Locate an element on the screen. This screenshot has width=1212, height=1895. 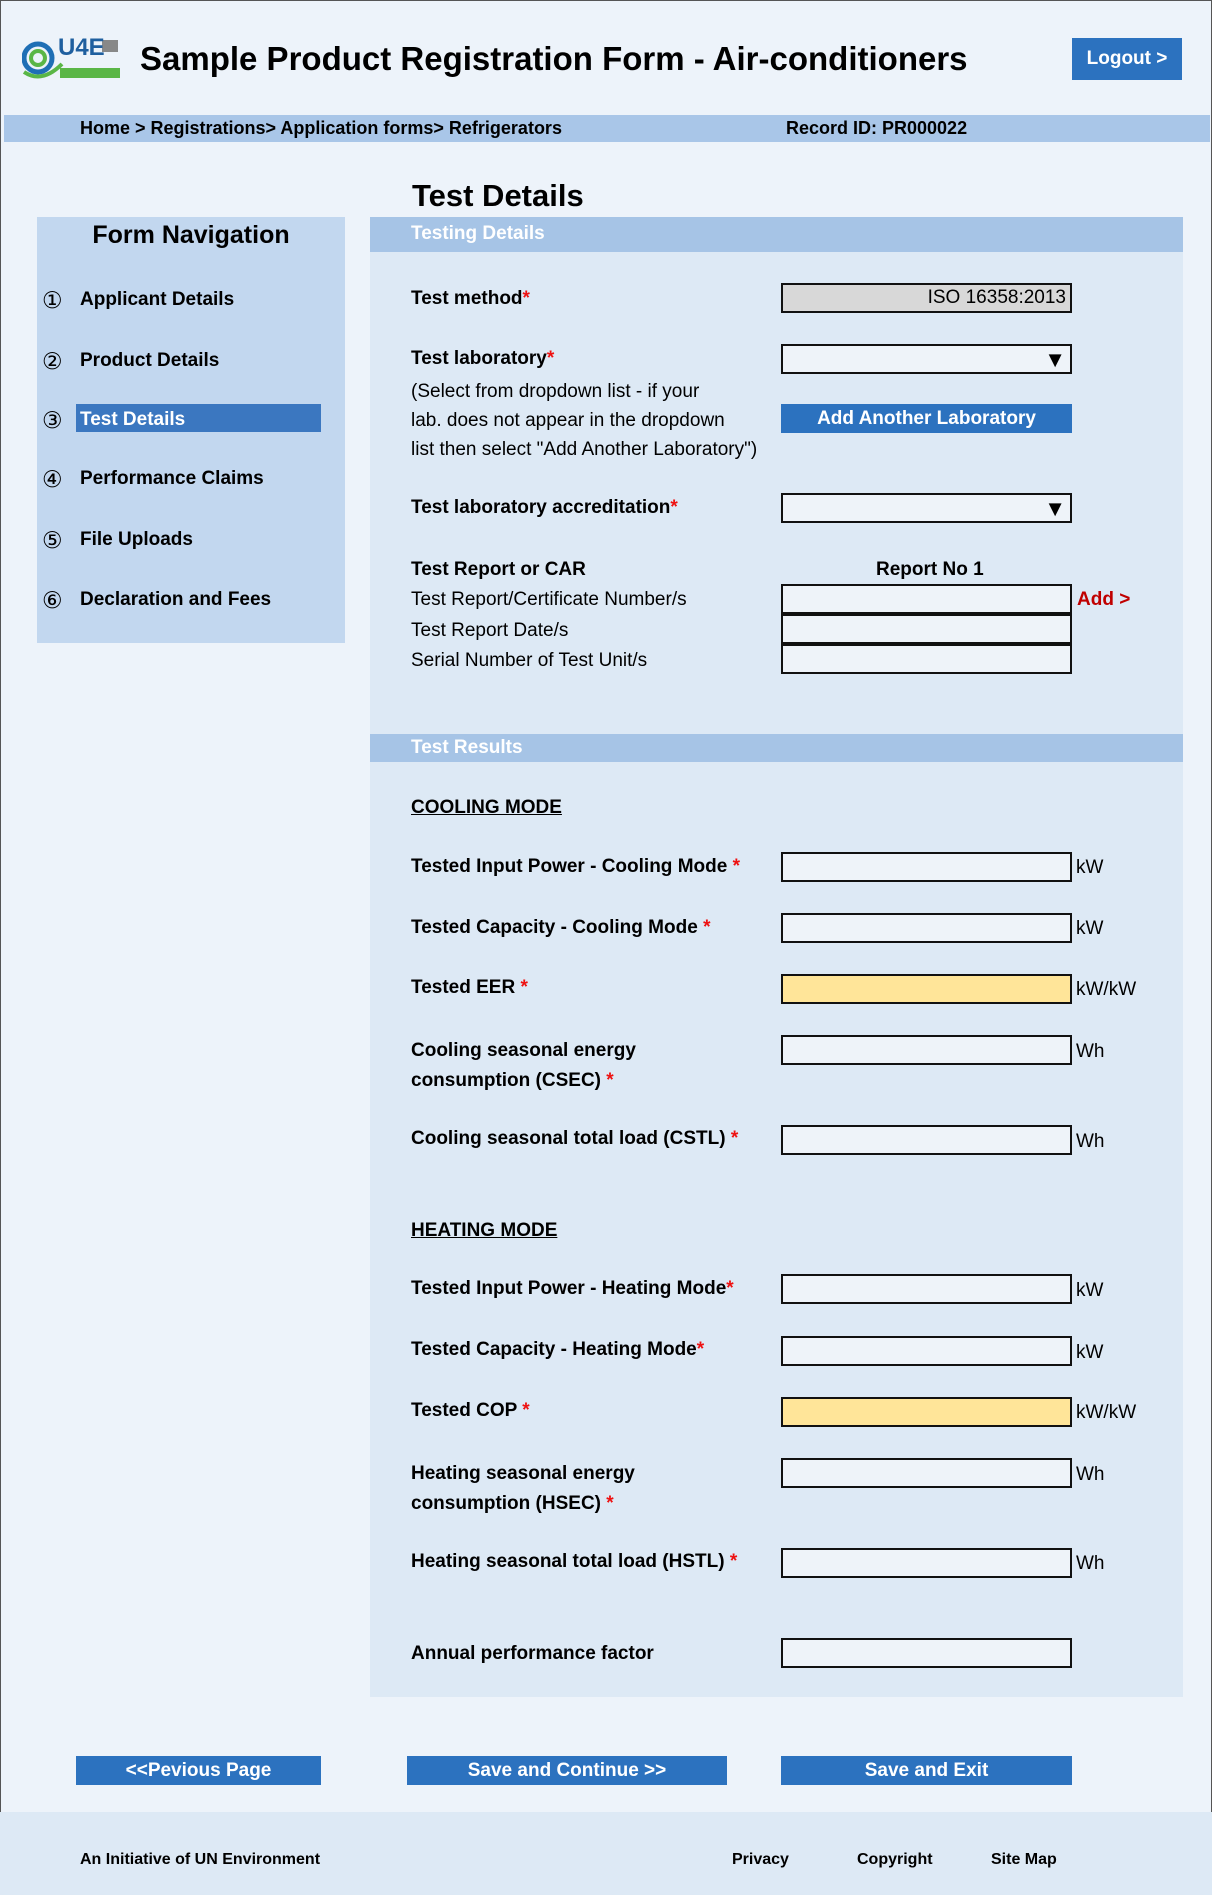
report-date-label: Test Report Date/s is located at coordinates (490, 630).